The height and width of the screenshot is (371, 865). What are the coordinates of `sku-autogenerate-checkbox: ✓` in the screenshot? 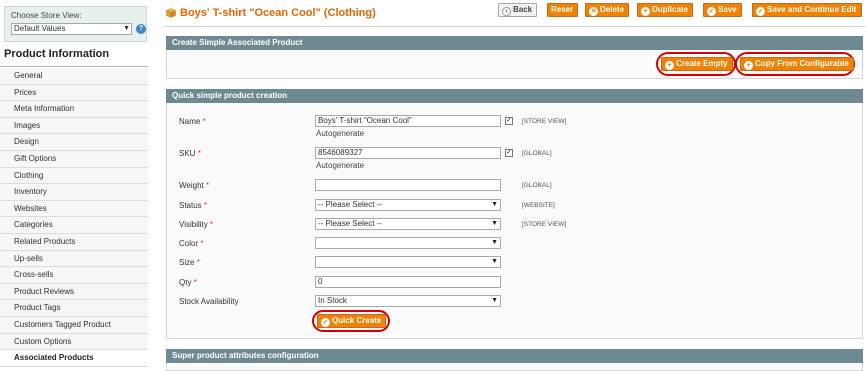 It's located at (509, 153).